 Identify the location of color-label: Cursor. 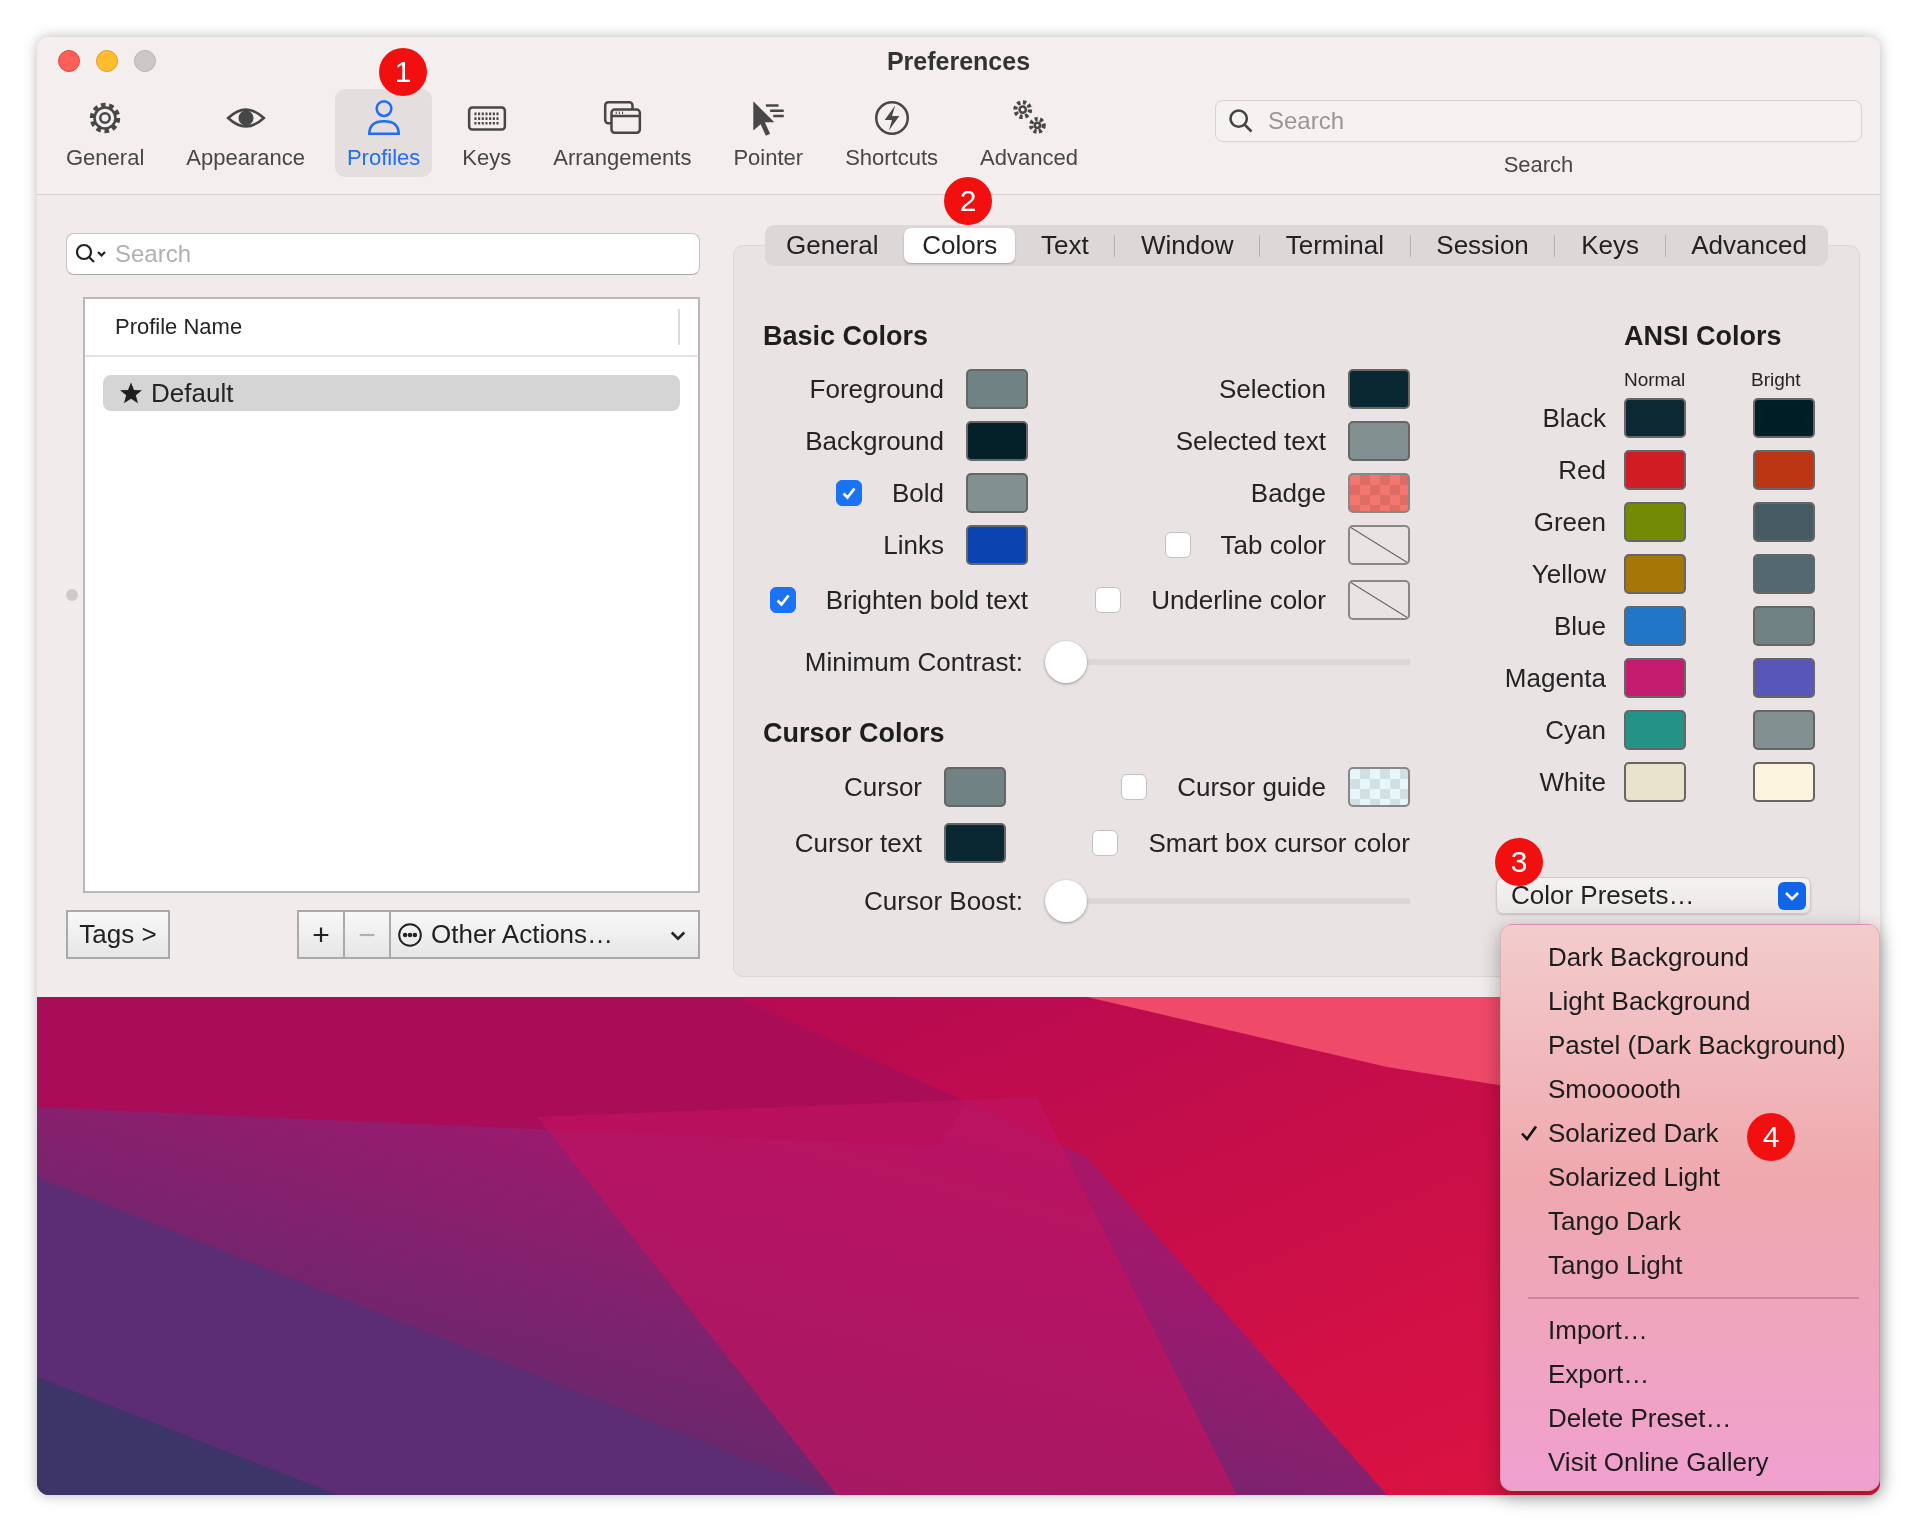
(883, 787).